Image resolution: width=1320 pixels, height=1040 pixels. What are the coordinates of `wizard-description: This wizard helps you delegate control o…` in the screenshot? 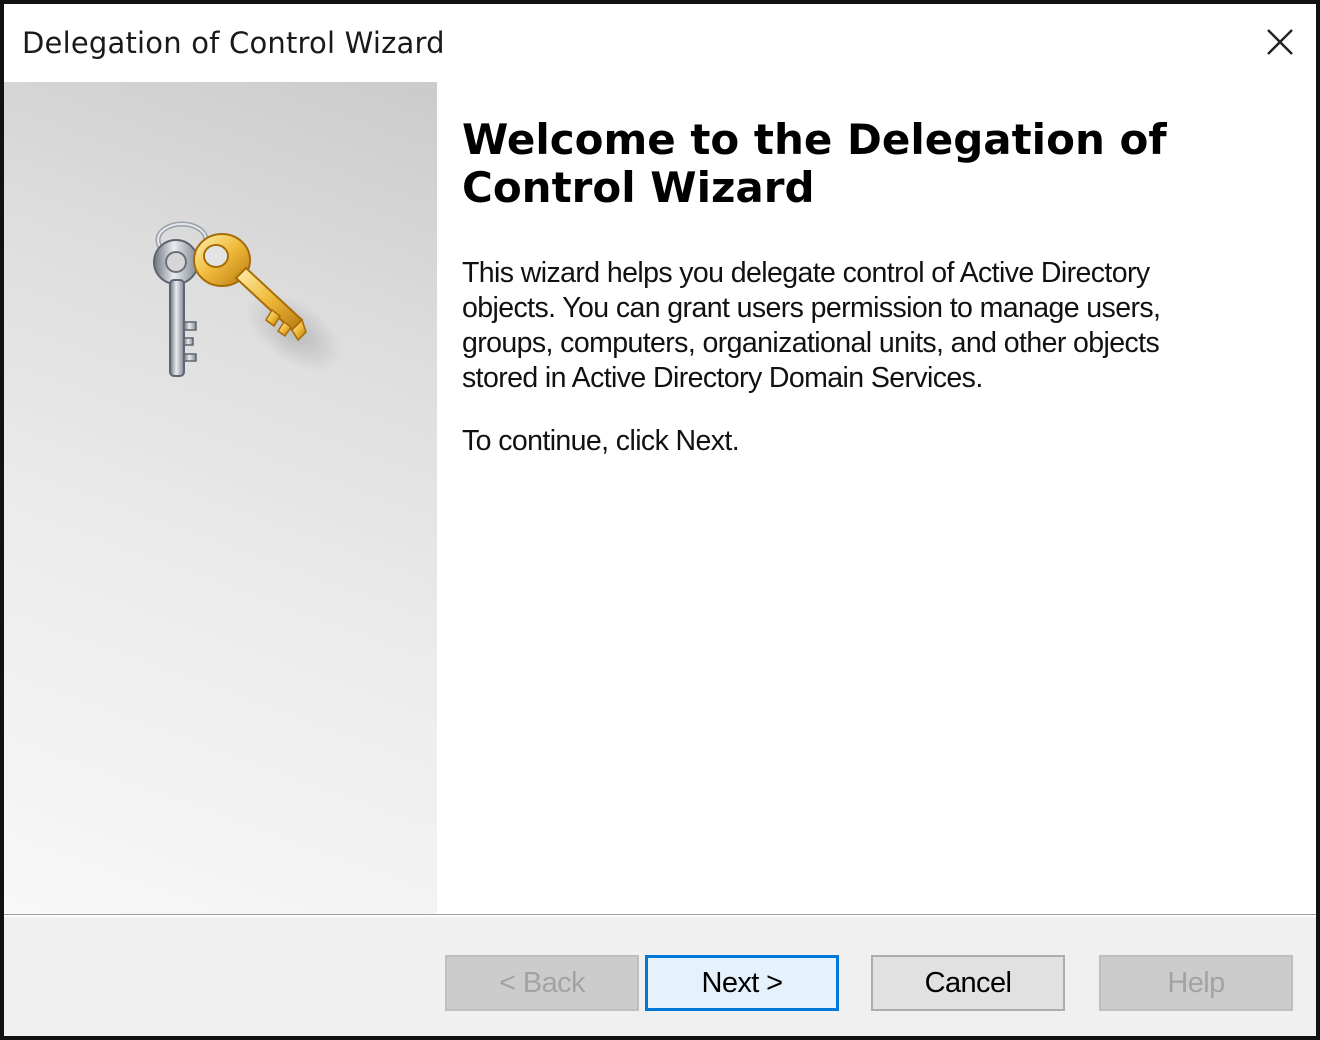 It's located at (811, 325).